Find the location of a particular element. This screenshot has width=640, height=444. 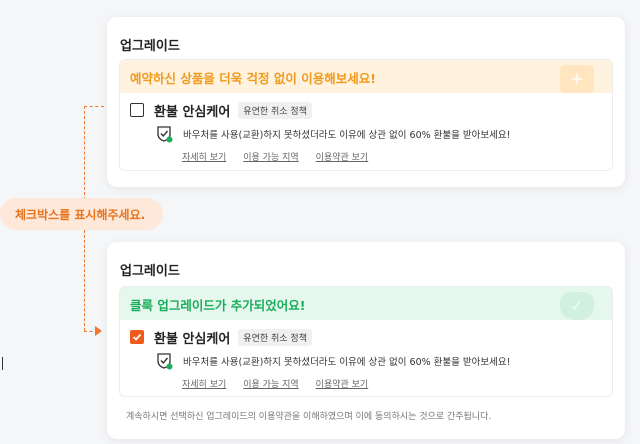

annotation-connector-lower is located at coordinates (84, 280).